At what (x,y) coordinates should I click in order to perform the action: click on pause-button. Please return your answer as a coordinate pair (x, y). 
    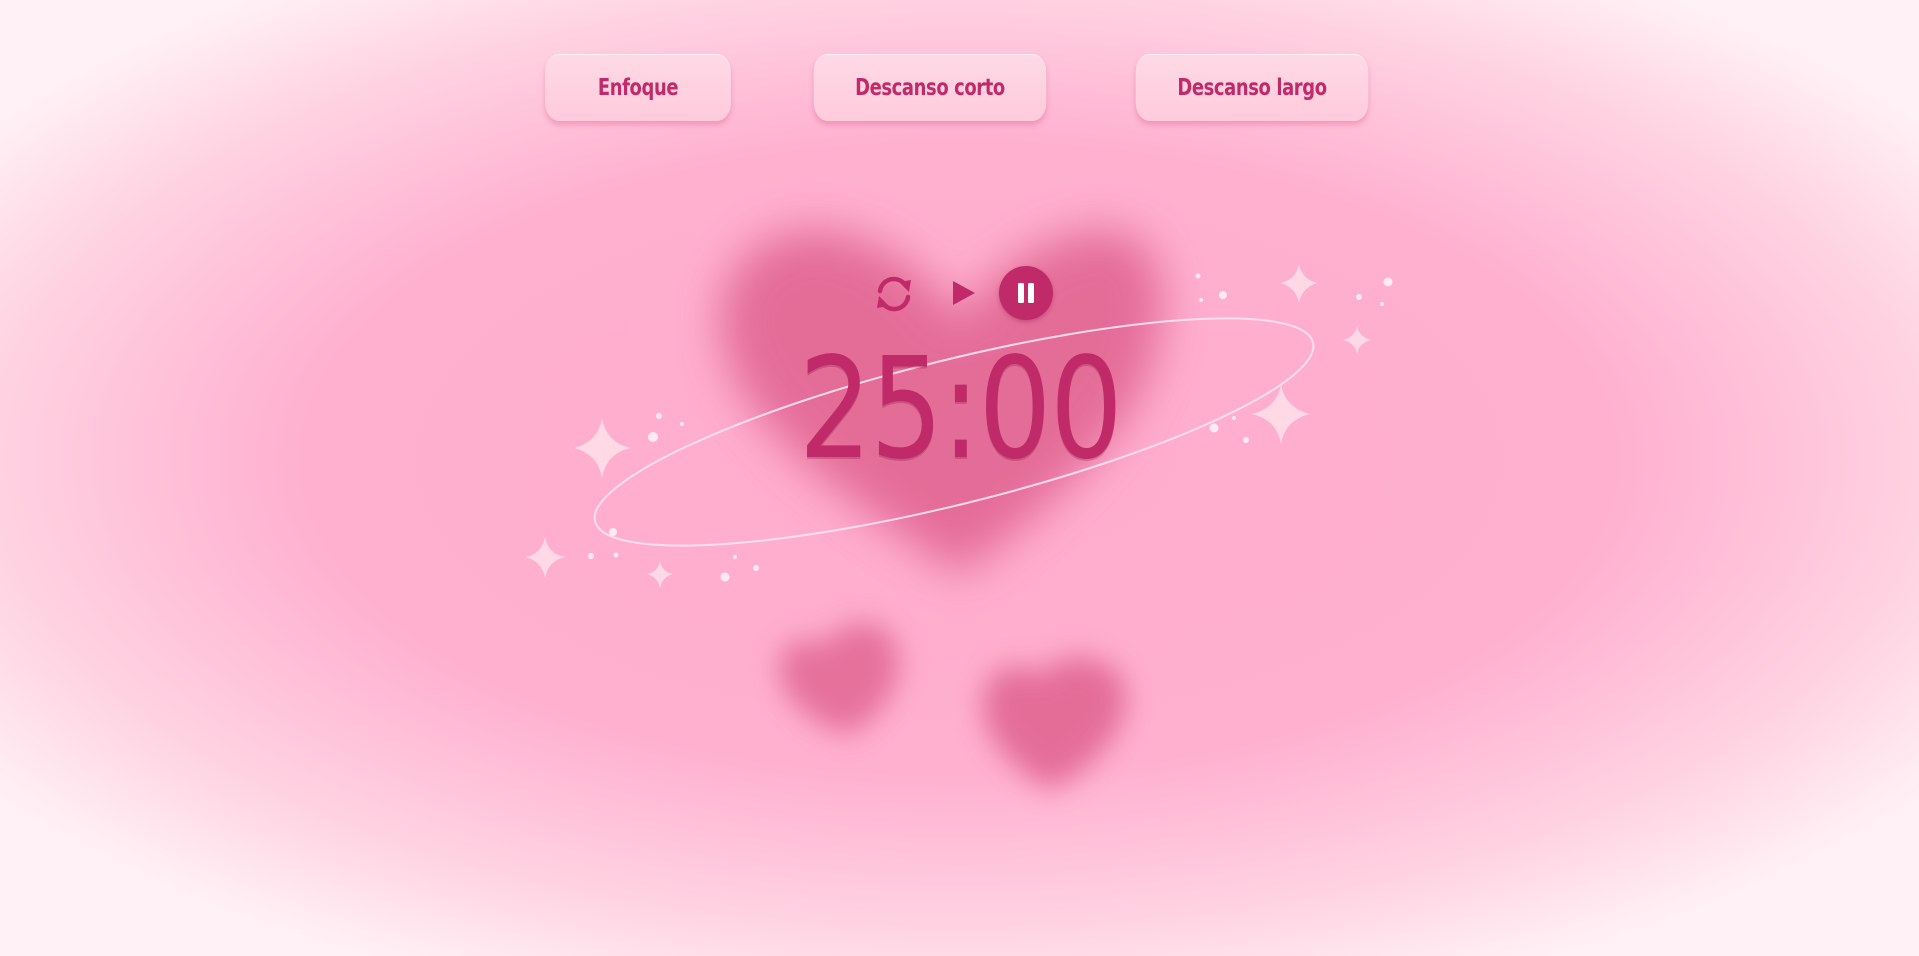
    Looking at the image, I should click on (1026, 293).